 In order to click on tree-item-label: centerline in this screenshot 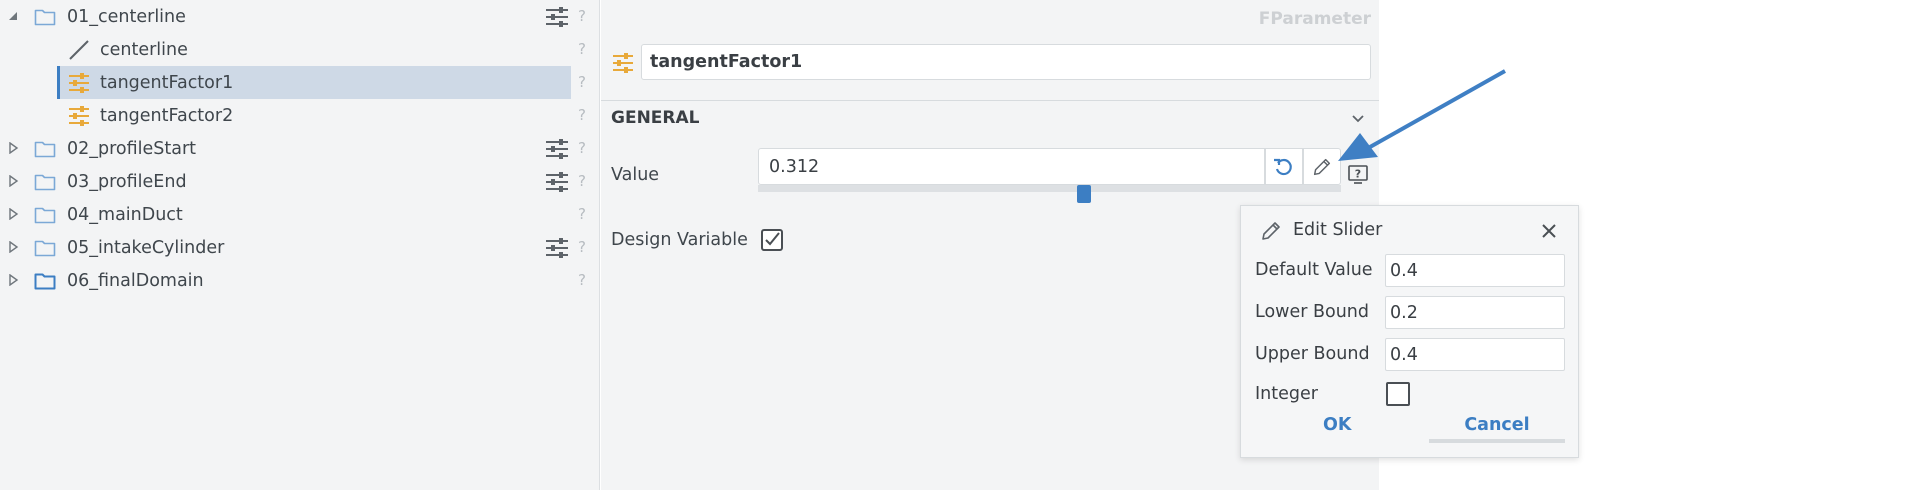, I will do `click(144, 50)`.